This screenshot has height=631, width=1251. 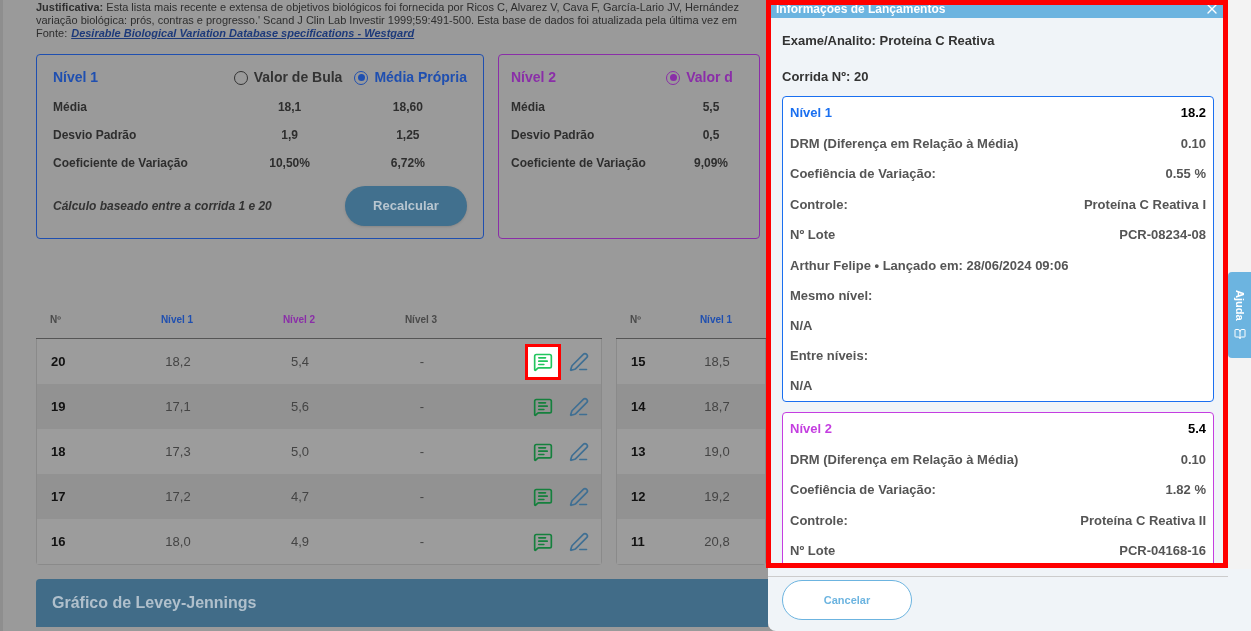 What do you see at coordinates (178, 361) in the screenshot?
I see `table-cell-text: 18,2` at bounding box center [178, 361].